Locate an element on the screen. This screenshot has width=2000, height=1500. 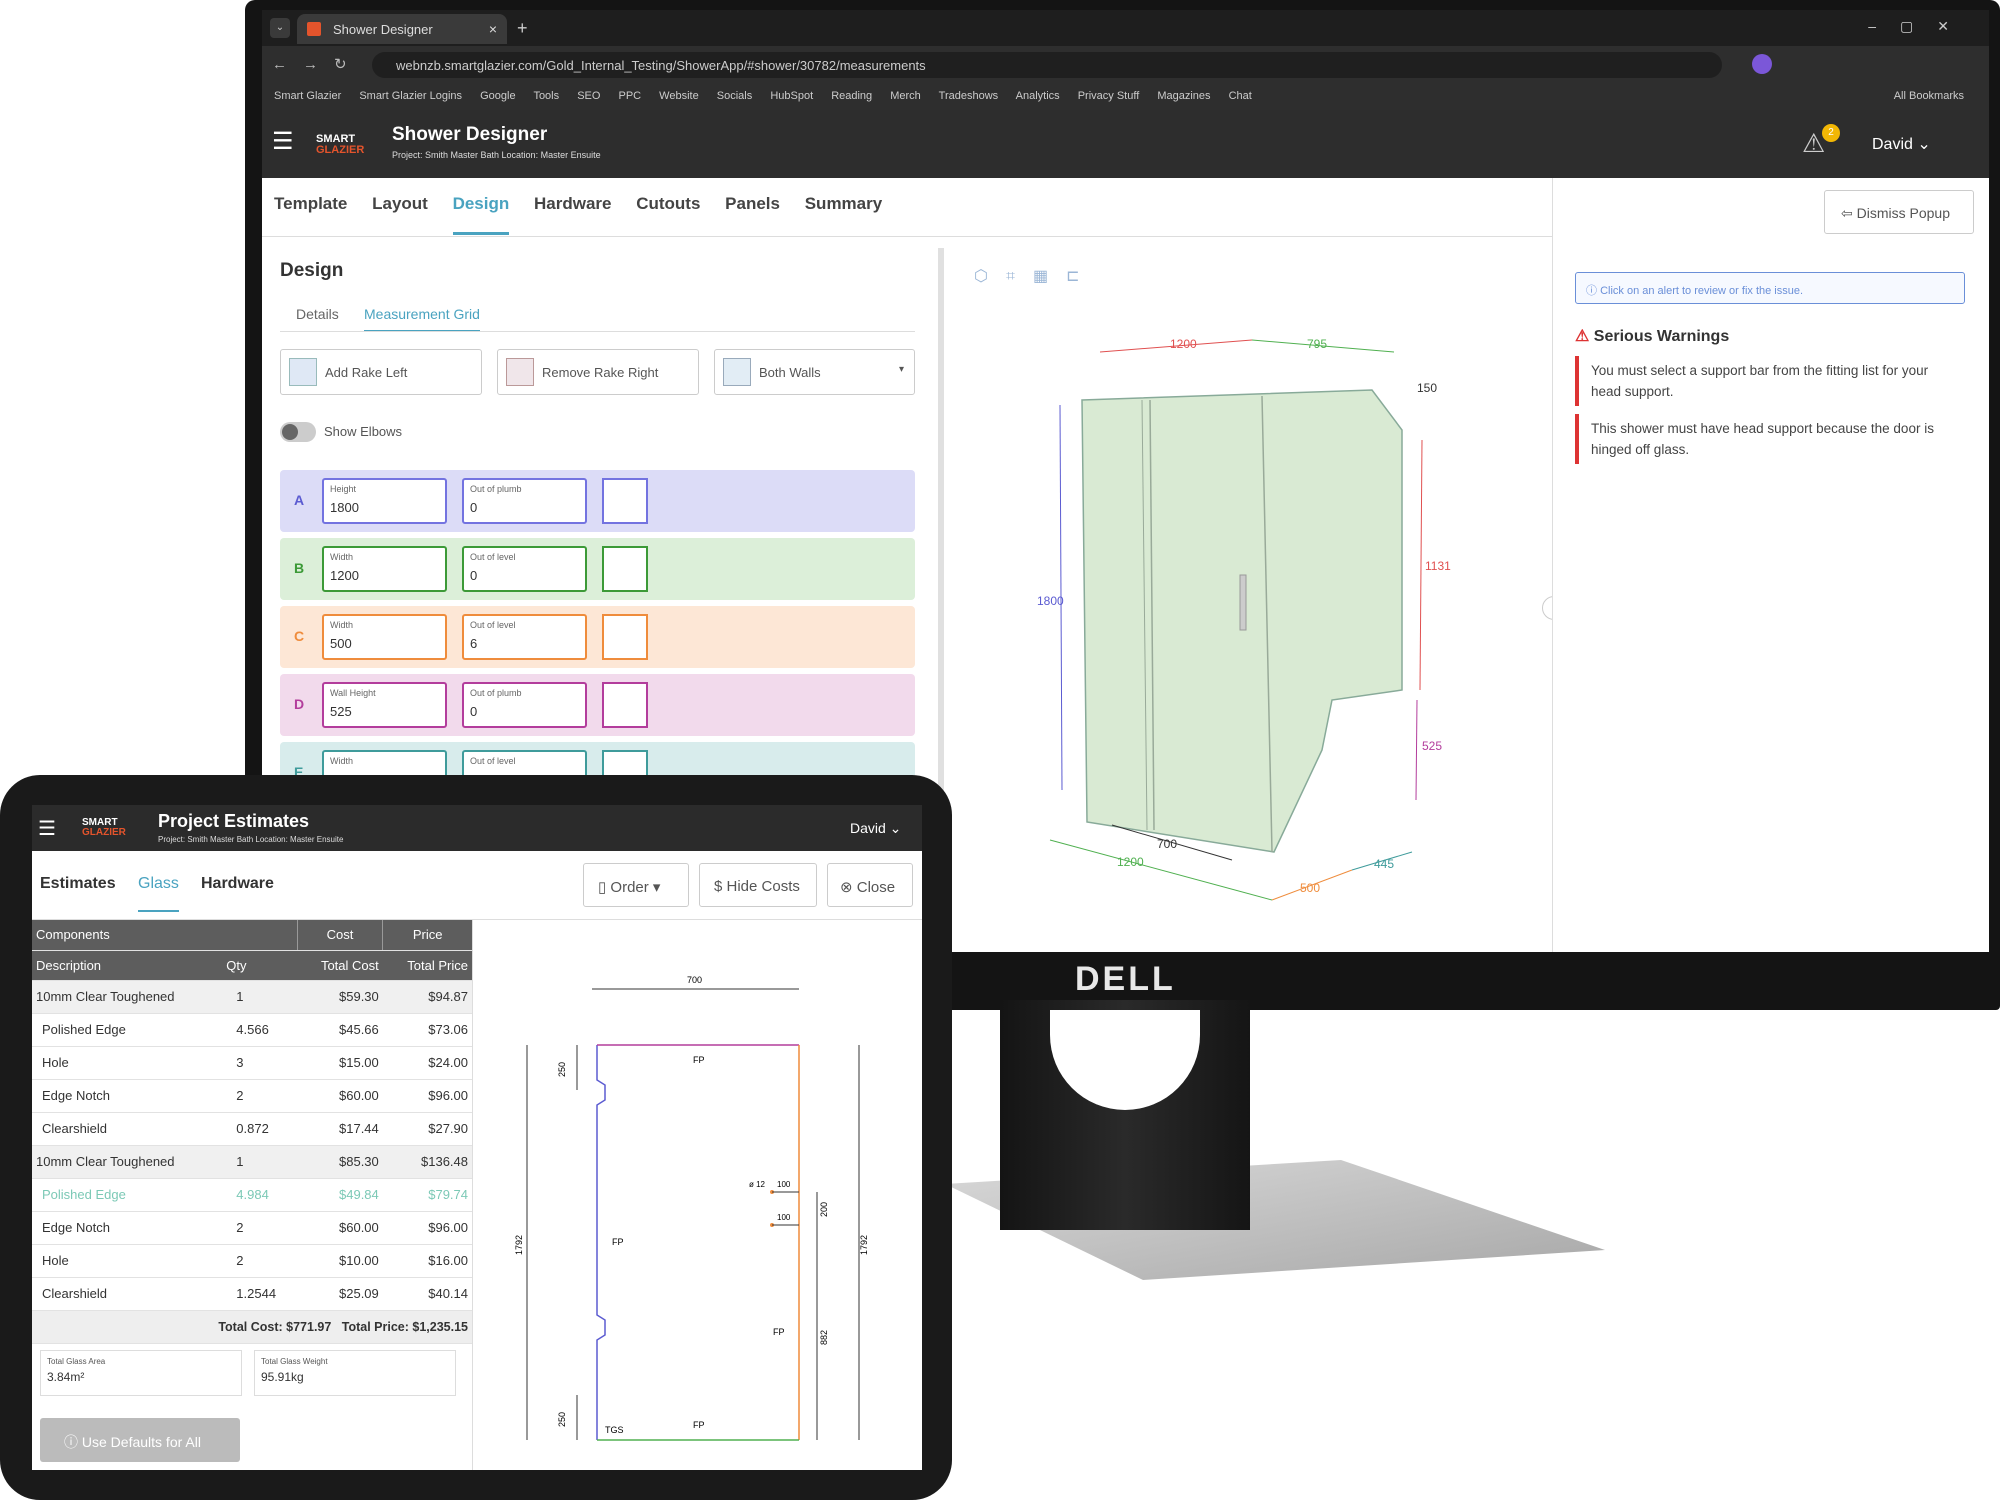
bookmark-item: SEO is located at coordinates (588, 96).